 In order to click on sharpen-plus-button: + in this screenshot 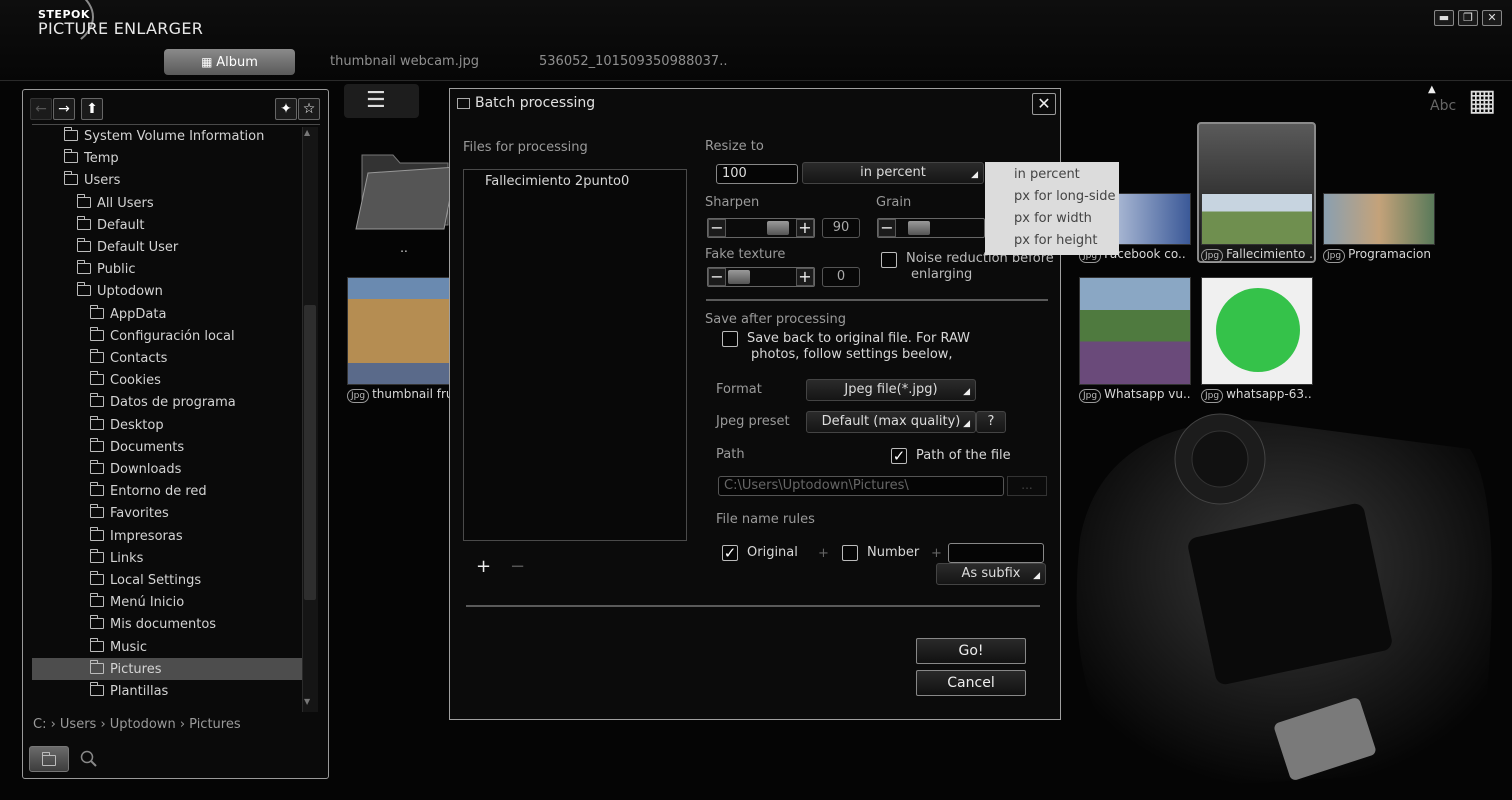, I will do `click(805, 228)`.